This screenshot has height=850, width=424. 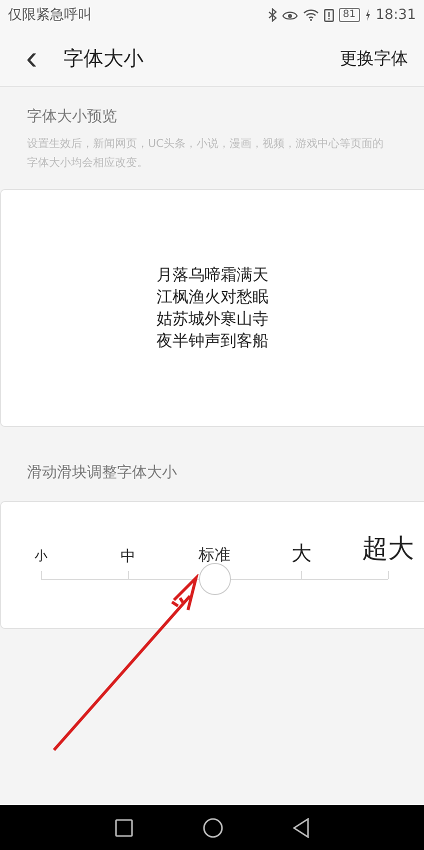 What do you see at coordinates (213, 828) in the screenshot?
I see `home-icon` at bounding box center [213, 828].